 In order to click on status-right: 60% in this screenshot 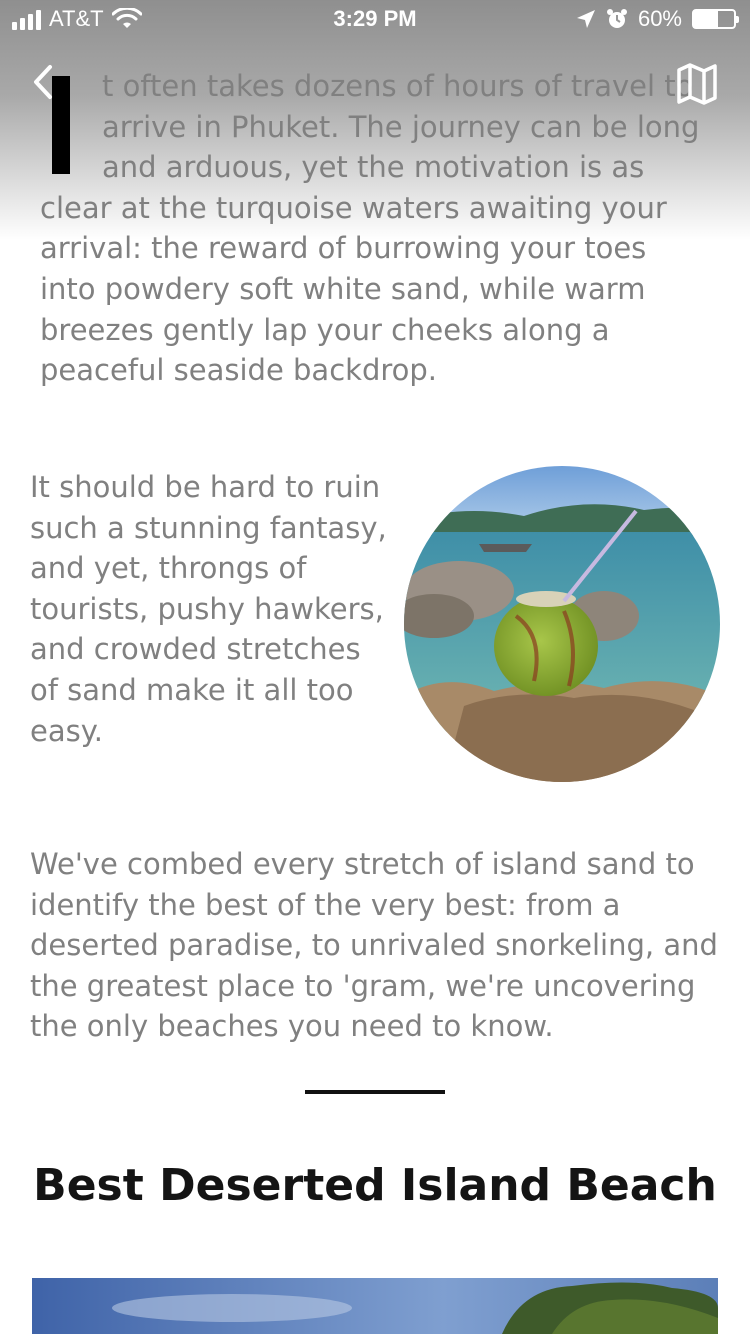, I will do `click(657, 19)`.